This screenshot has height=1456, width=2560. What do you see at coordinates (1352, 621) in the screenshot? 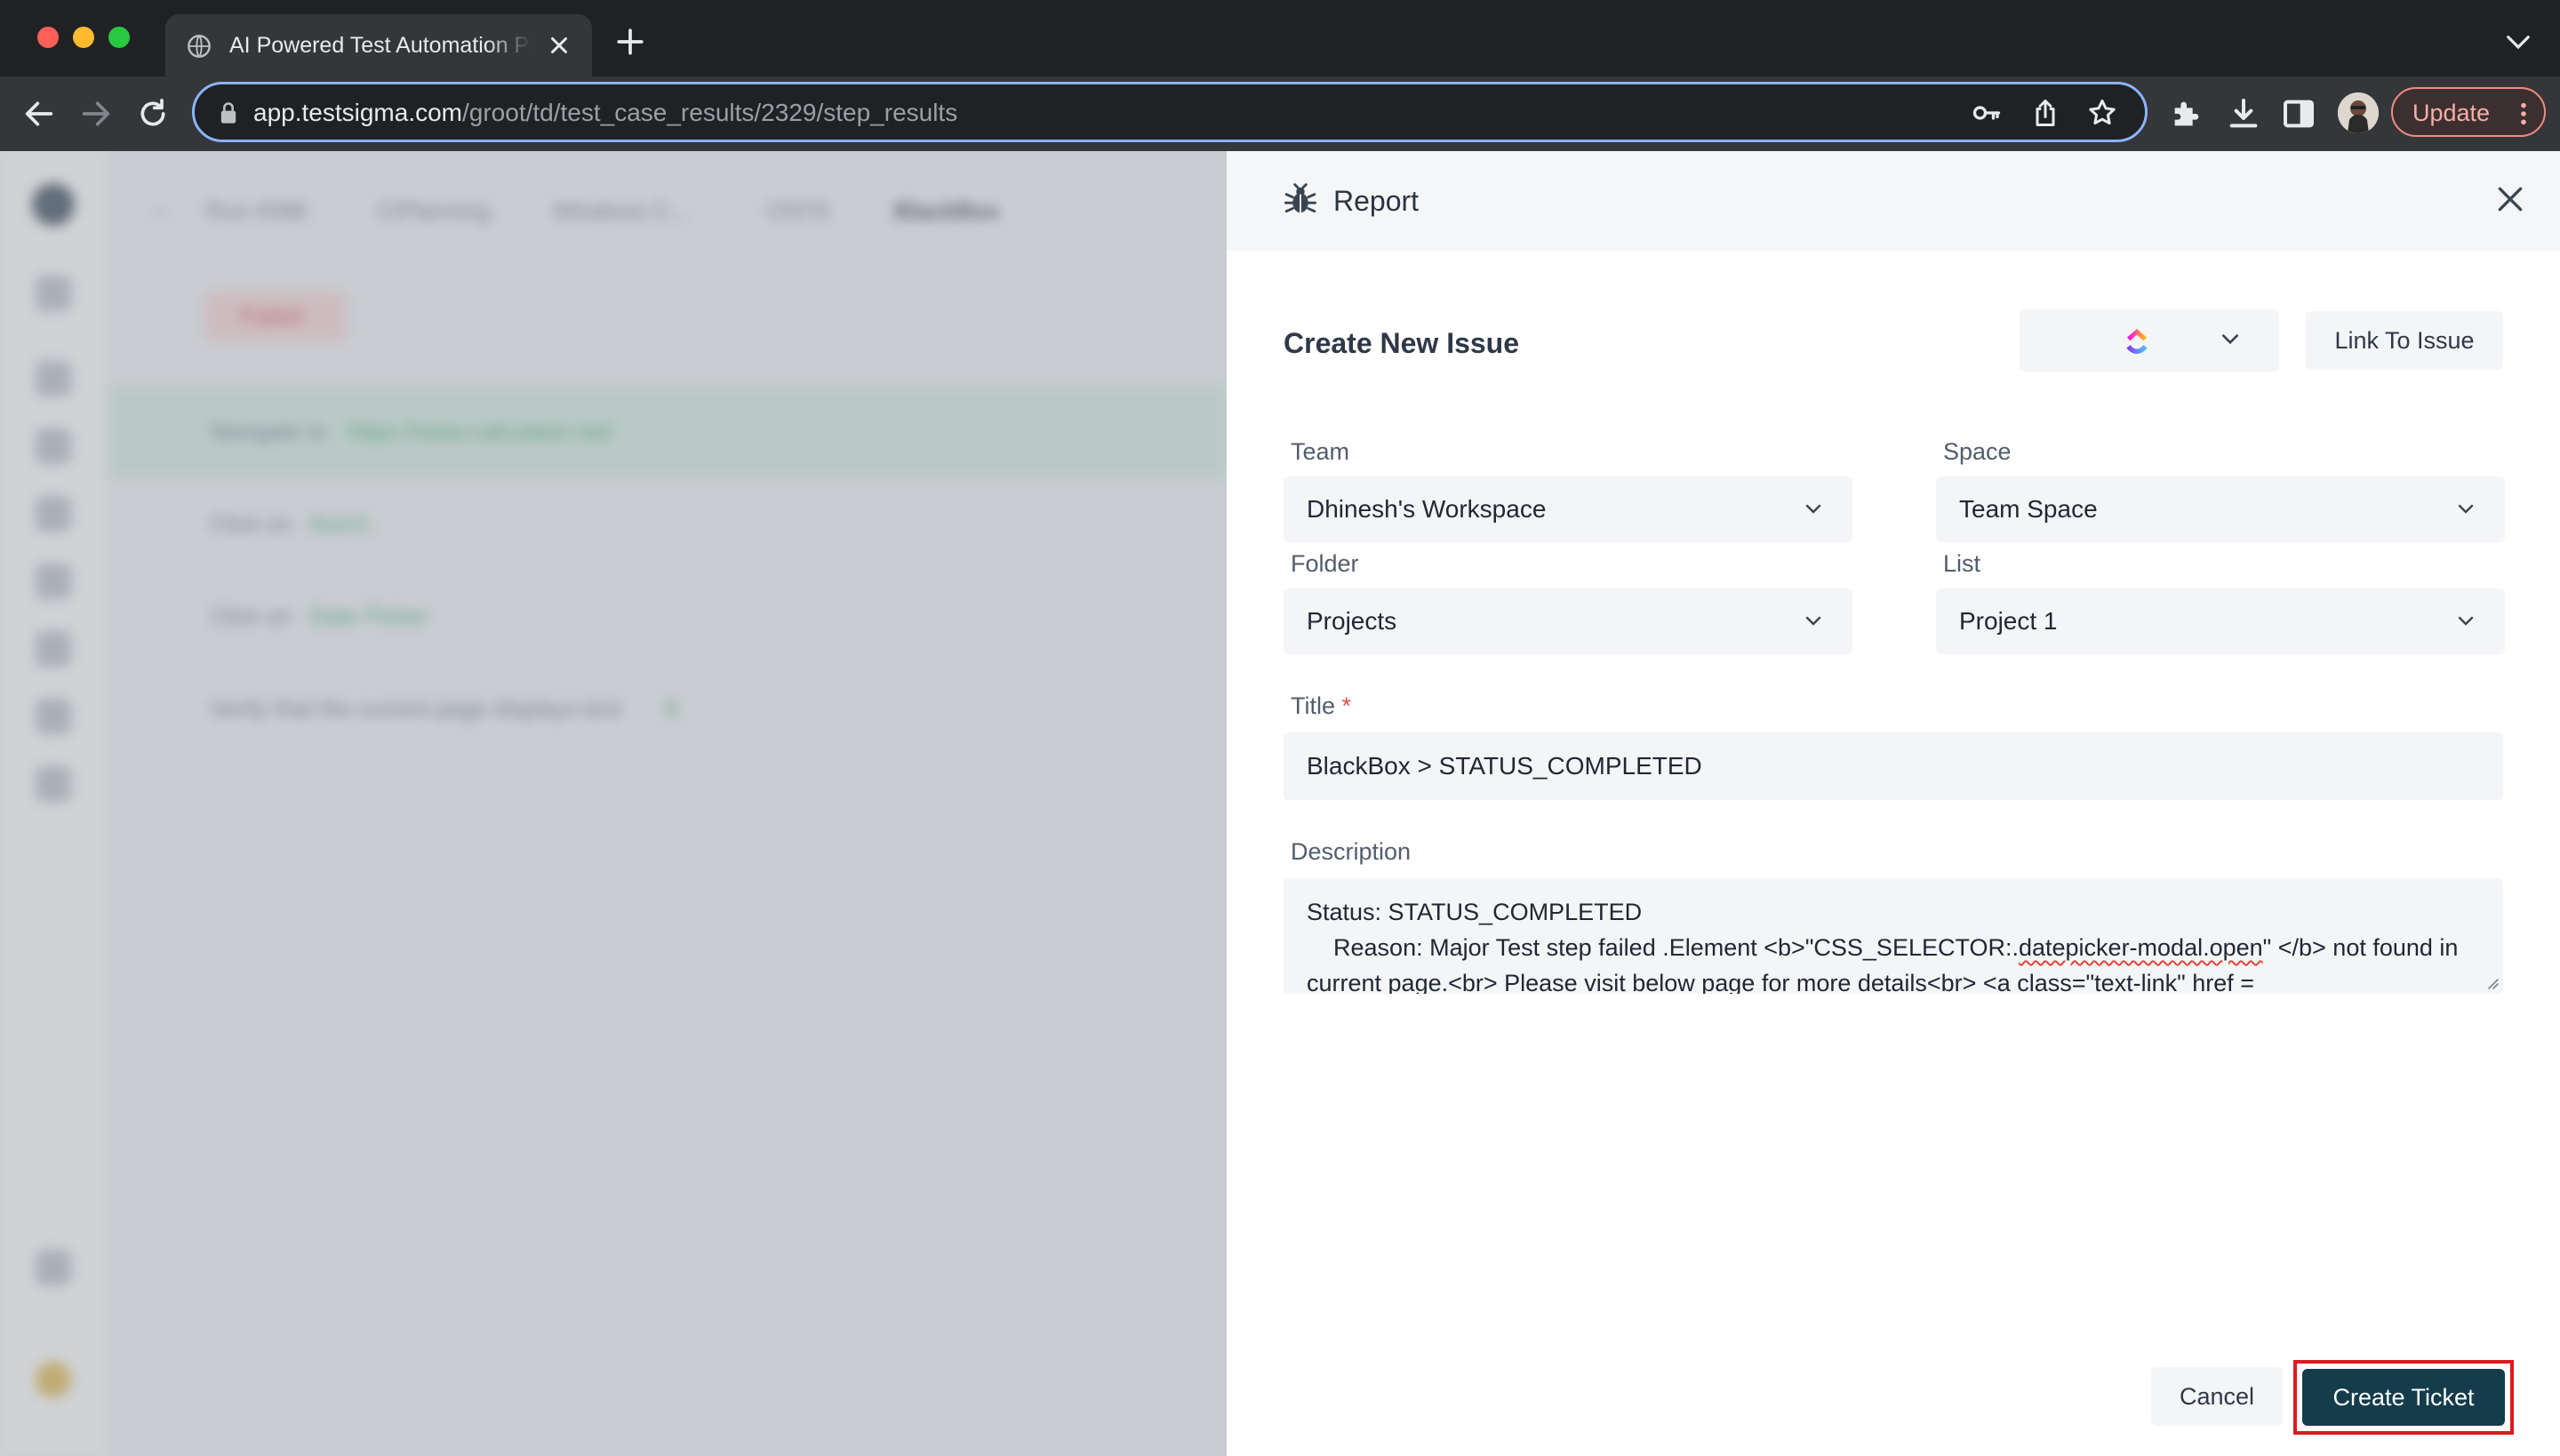
I see `folder-select-value: Projects` at bounding box center [1352, 621].